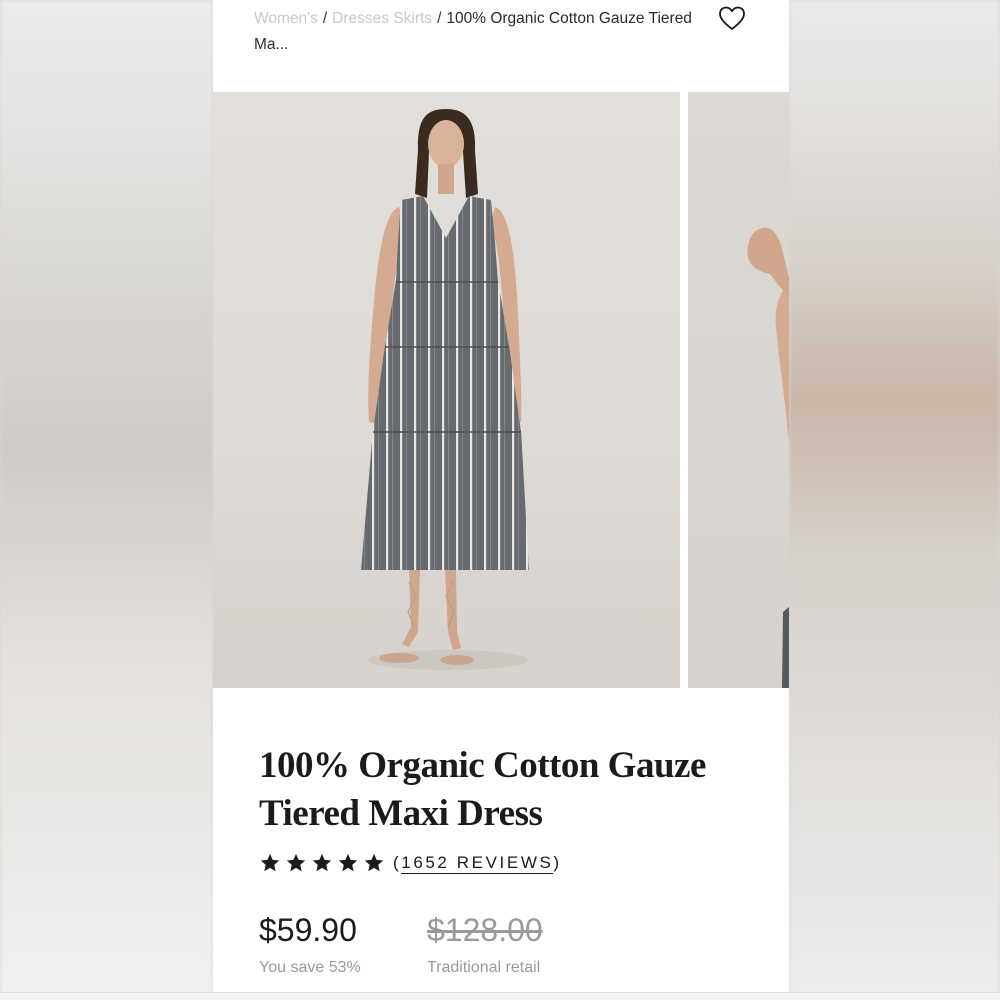  I want to click on wishlist-button, so click(732, 19).